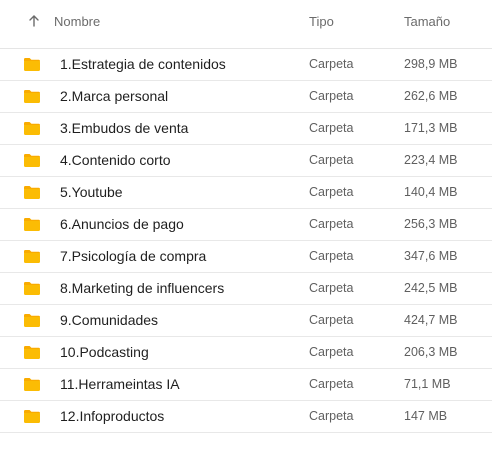 The width and height of the screenshot is (492, 457). Describe the element at coordinates (246, 193) in the screenshot. I see `file-row: 5.Youtube Carpeta 140,4 MB` at that location.